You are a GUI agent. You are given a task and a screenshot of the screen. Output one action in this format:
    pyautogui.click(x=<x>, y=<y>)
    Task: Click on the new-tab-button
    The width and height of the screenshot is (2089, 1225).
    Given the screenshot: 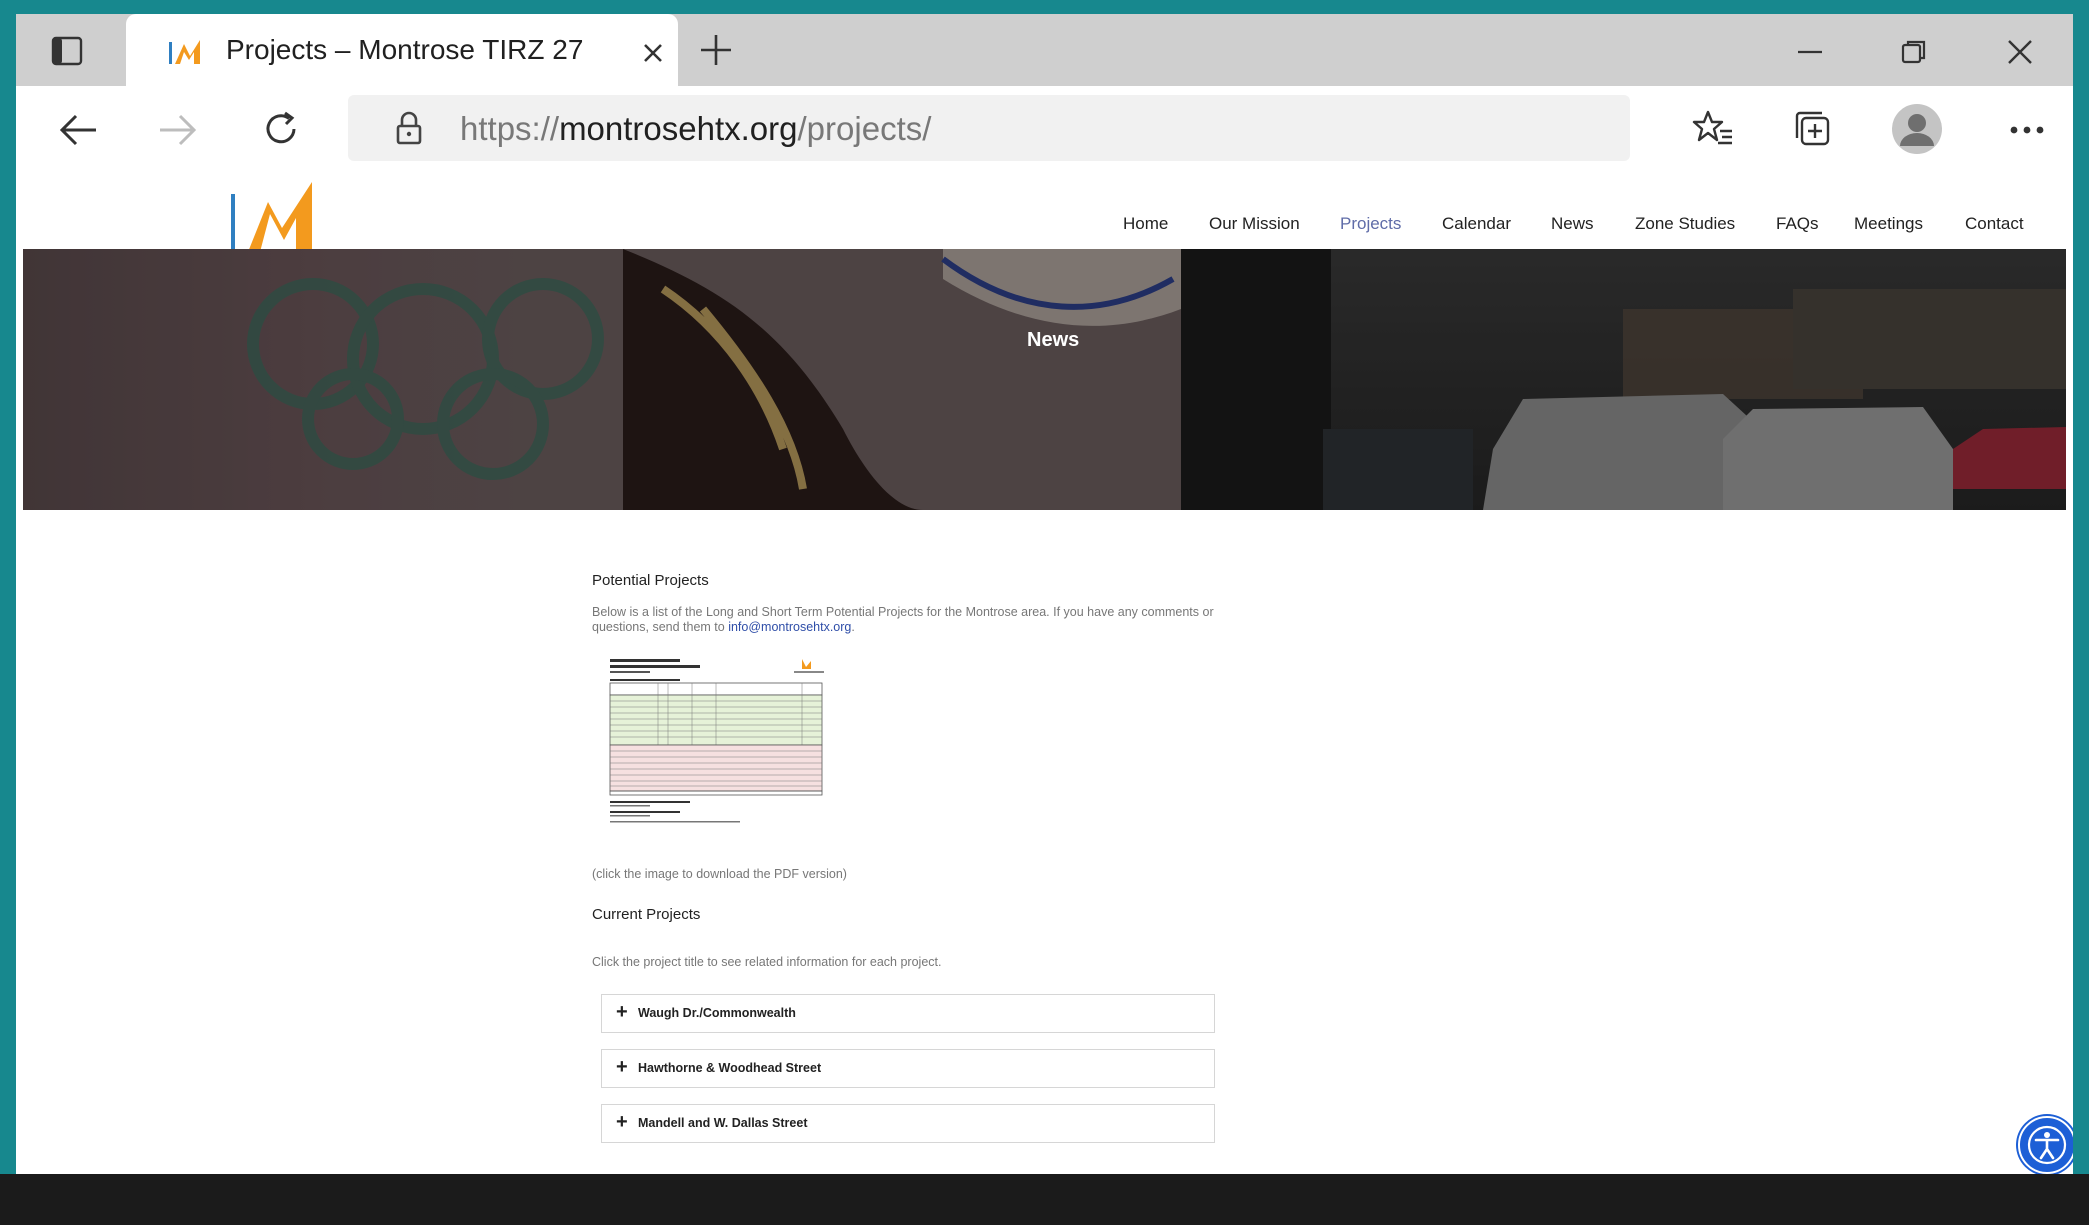 What is the action you would take?
    pyautogui.click(x=716, y=50)
    